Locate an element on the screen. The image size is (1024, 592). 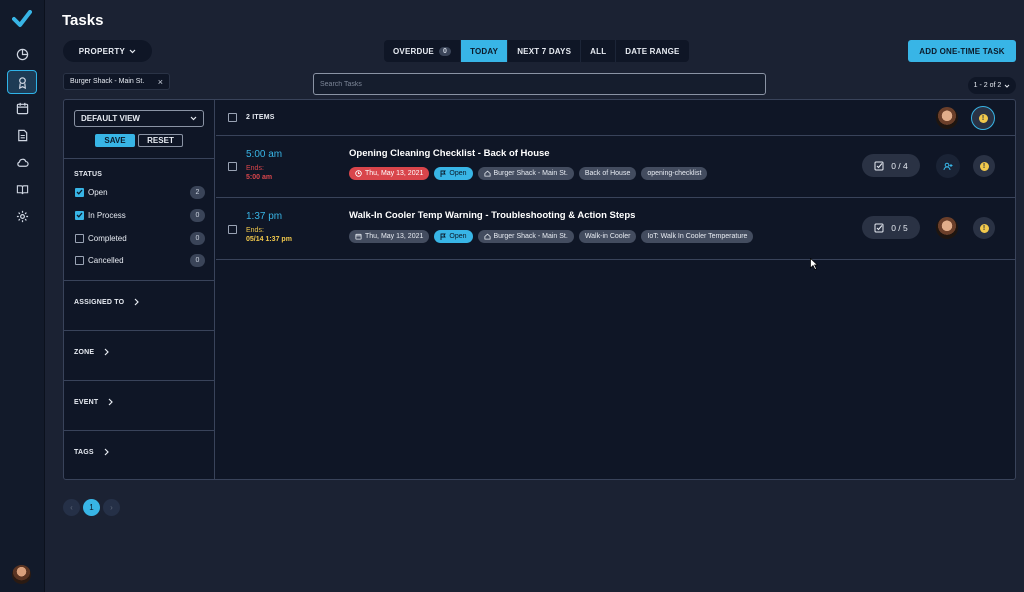
page-title: Tasks is located at coordinates (83, 20).